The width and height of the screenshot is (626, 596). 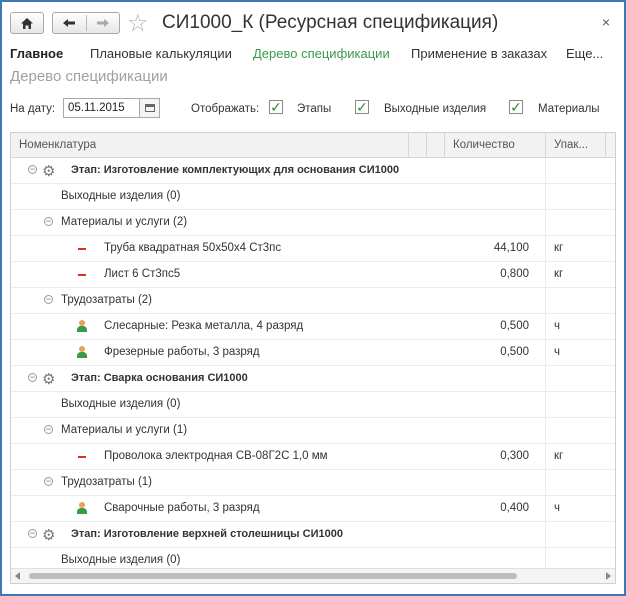 I want to click on table-row: − Трудозатраты (1), so click(x=313, y=483).